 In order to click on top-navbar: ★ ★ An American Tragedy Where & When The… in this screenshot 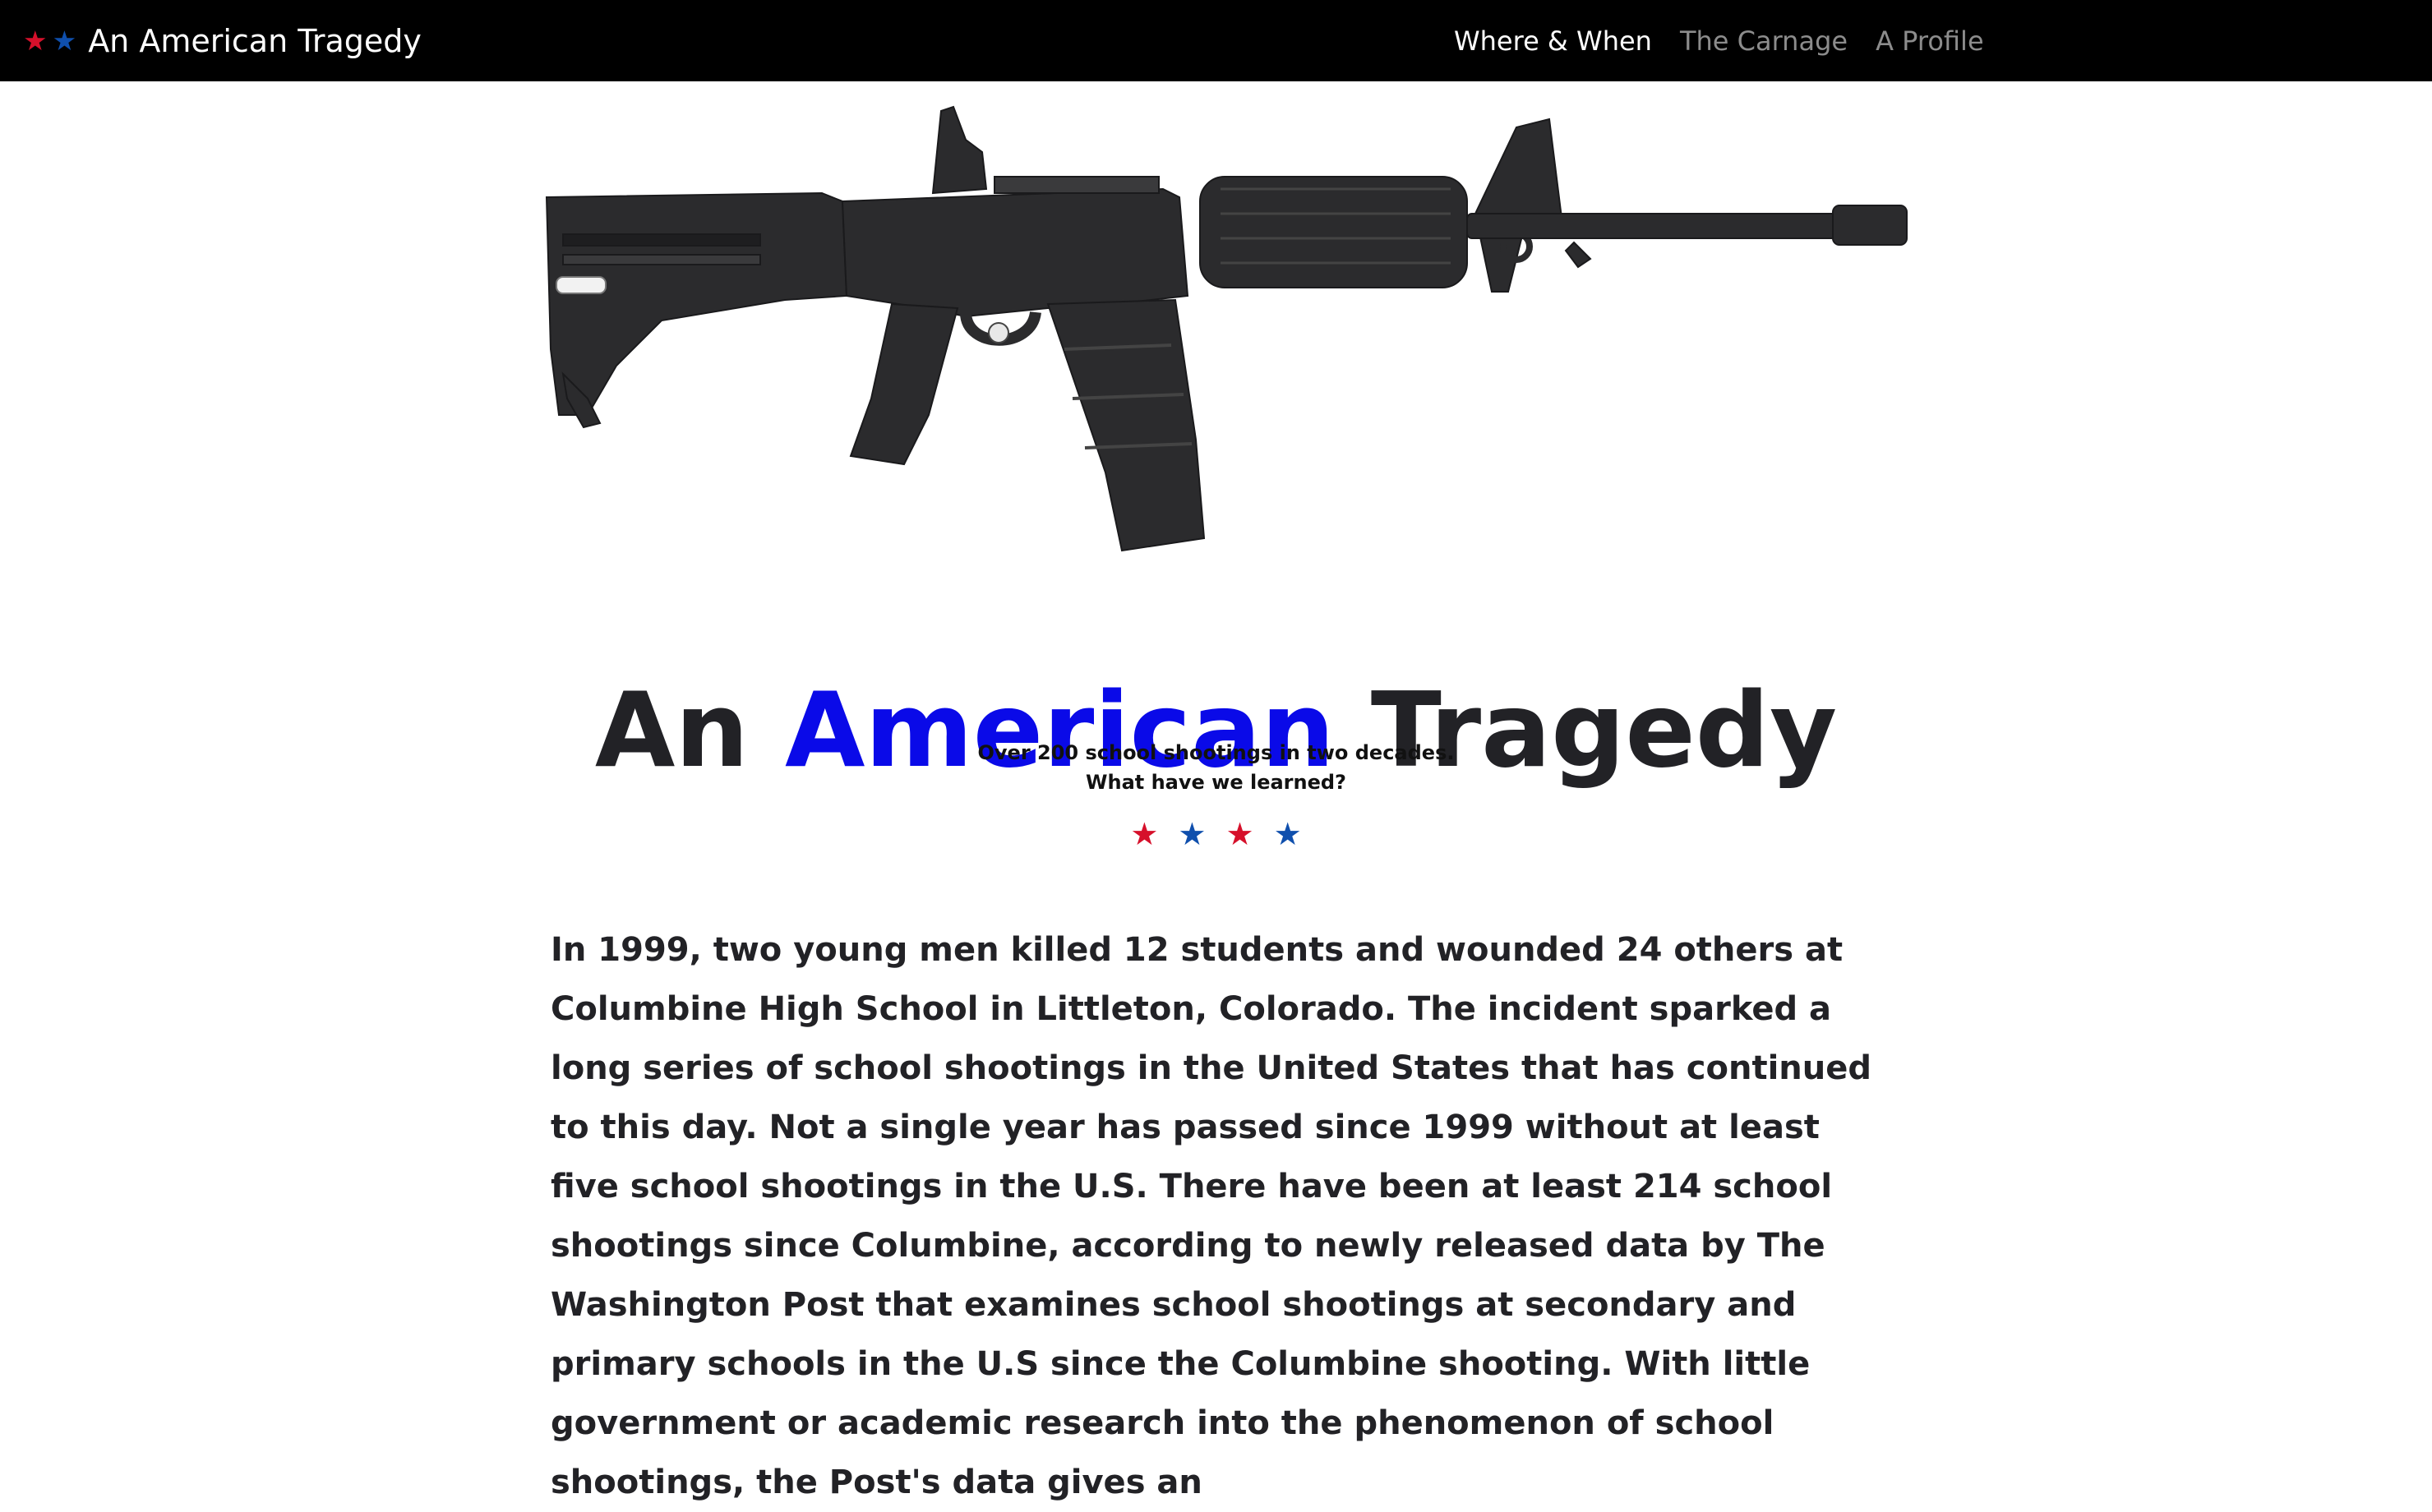, I will do `click(1216, 40)`.